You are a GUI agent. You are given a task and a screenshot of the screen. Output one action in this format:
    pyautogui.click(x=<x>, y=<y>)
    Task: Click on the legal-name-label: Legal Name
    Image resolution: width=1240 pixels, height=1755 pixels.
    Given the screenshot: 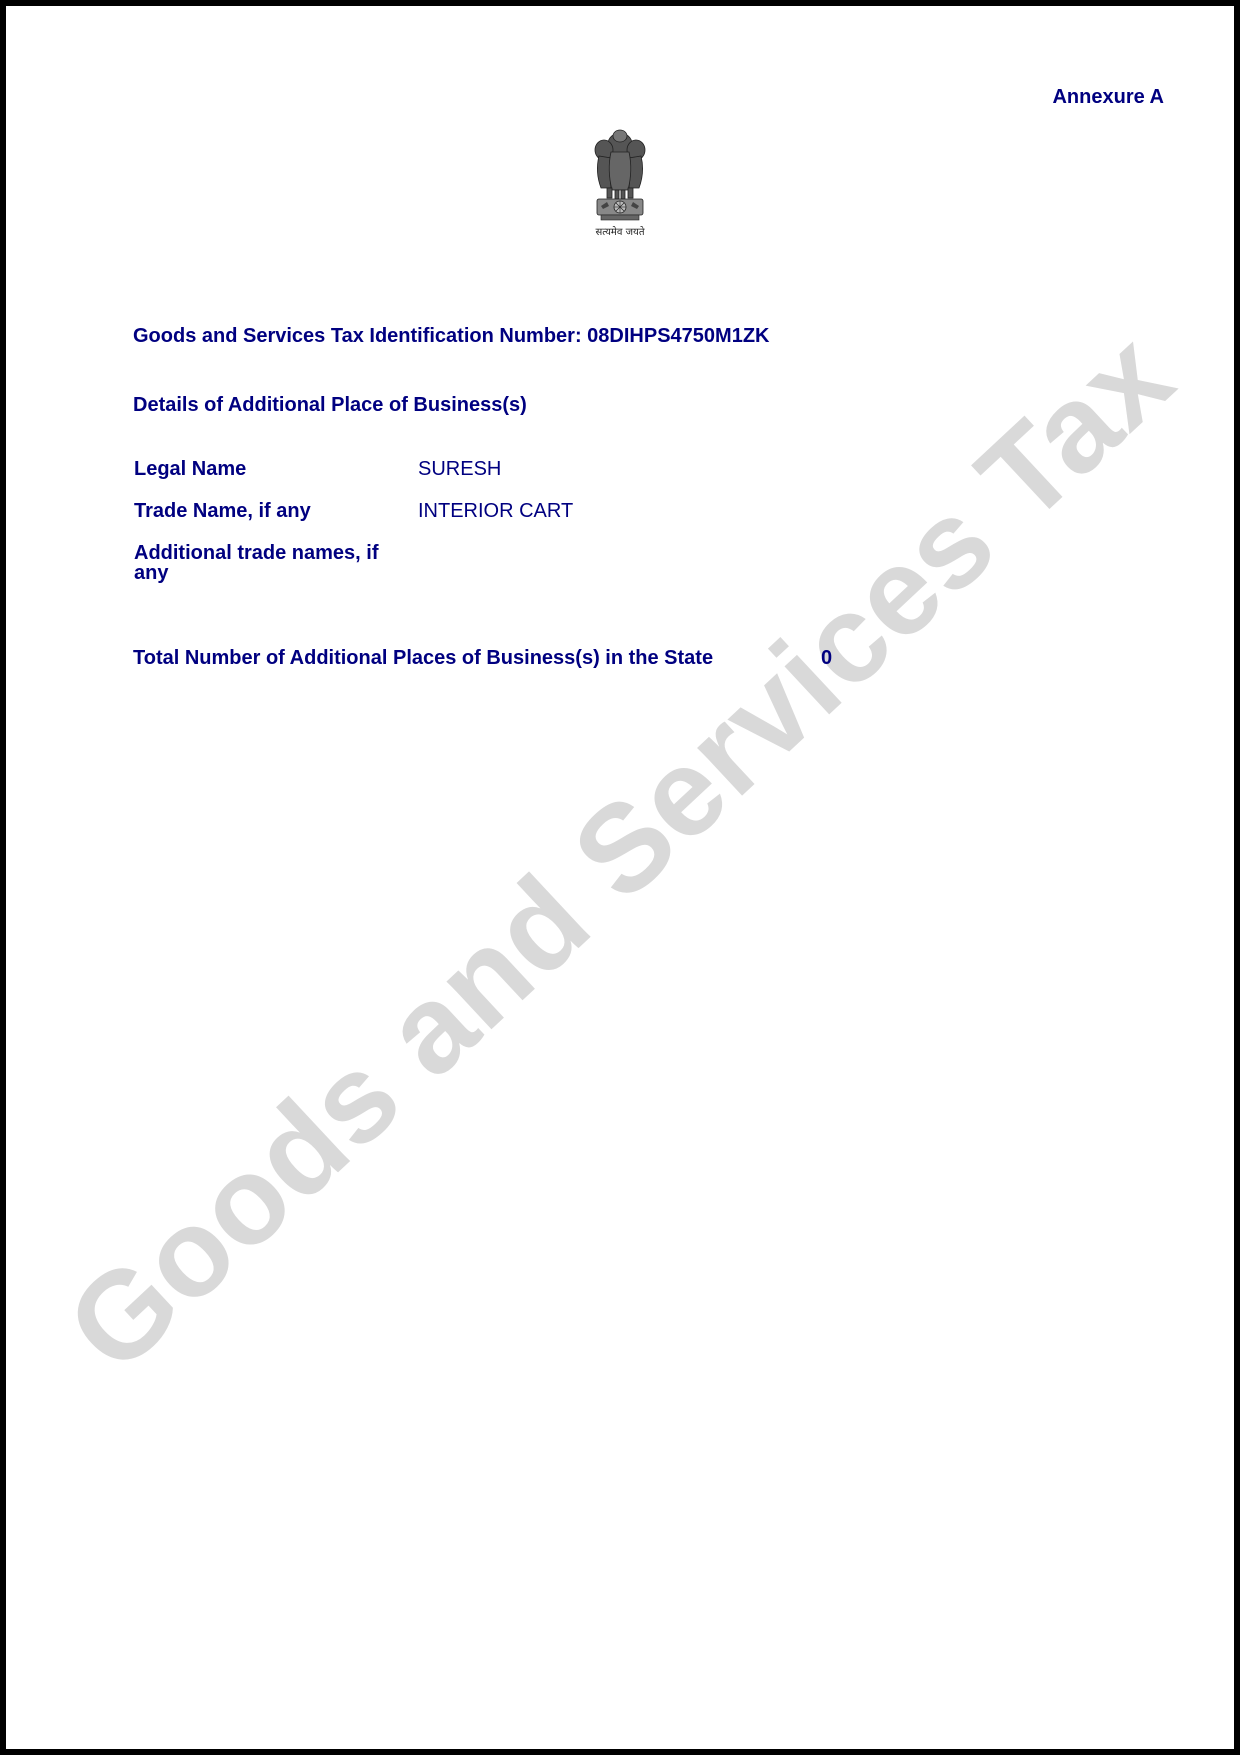 What is the action you would take?
    pyautogui.click(x=190, y=469)
    